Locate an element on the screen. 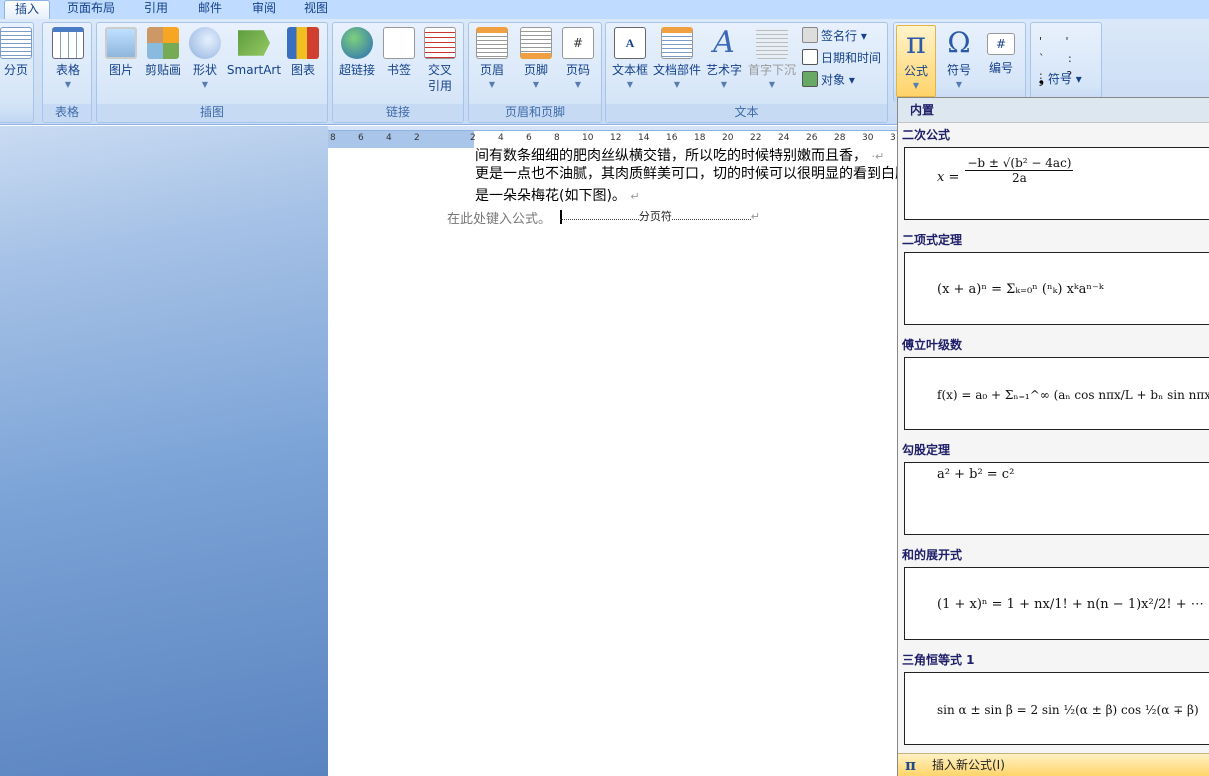  drop-cap-button: 首字下沉 ▼ is located at coordinates (772, 58).